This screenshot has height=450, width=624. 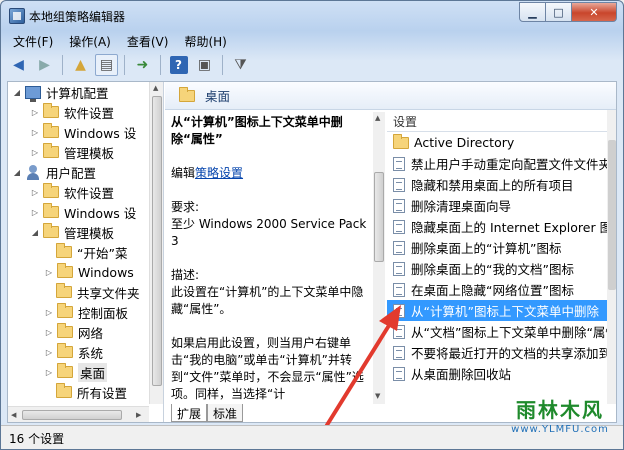 I want to click on tree-item-network: ▷ 网络, so click(x=73, y=332).